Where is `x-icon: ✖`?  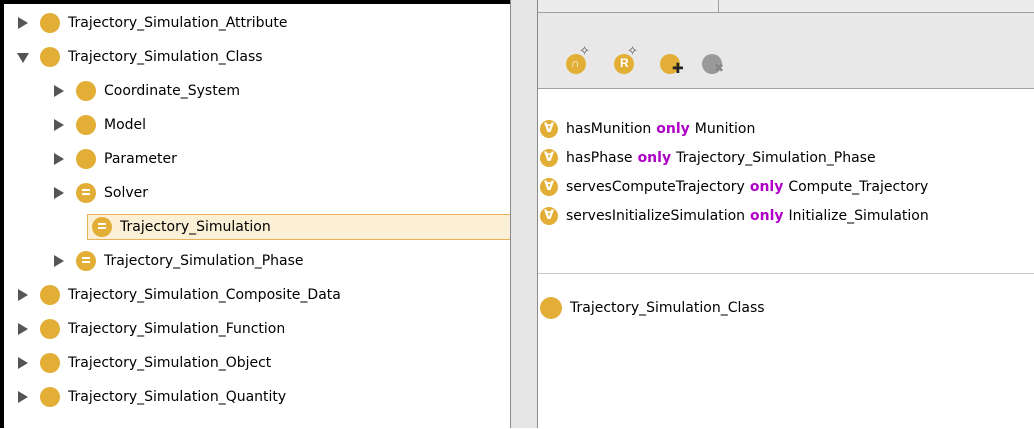
x-icon: ✖ is located at coordinates (719, 68).